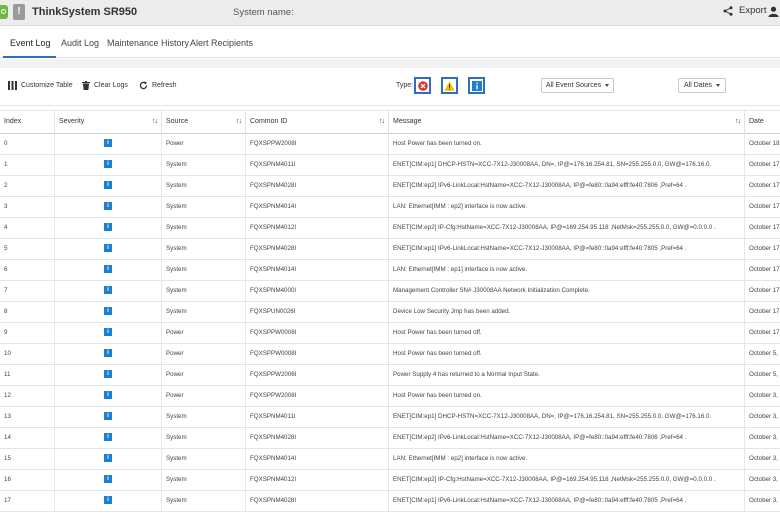 The height and width of the screenshot is (516, 780). What do you see at coordinates (756, 121) in the screenshot?
I see `column-header-label: Date` at bounding box center [756, 121].